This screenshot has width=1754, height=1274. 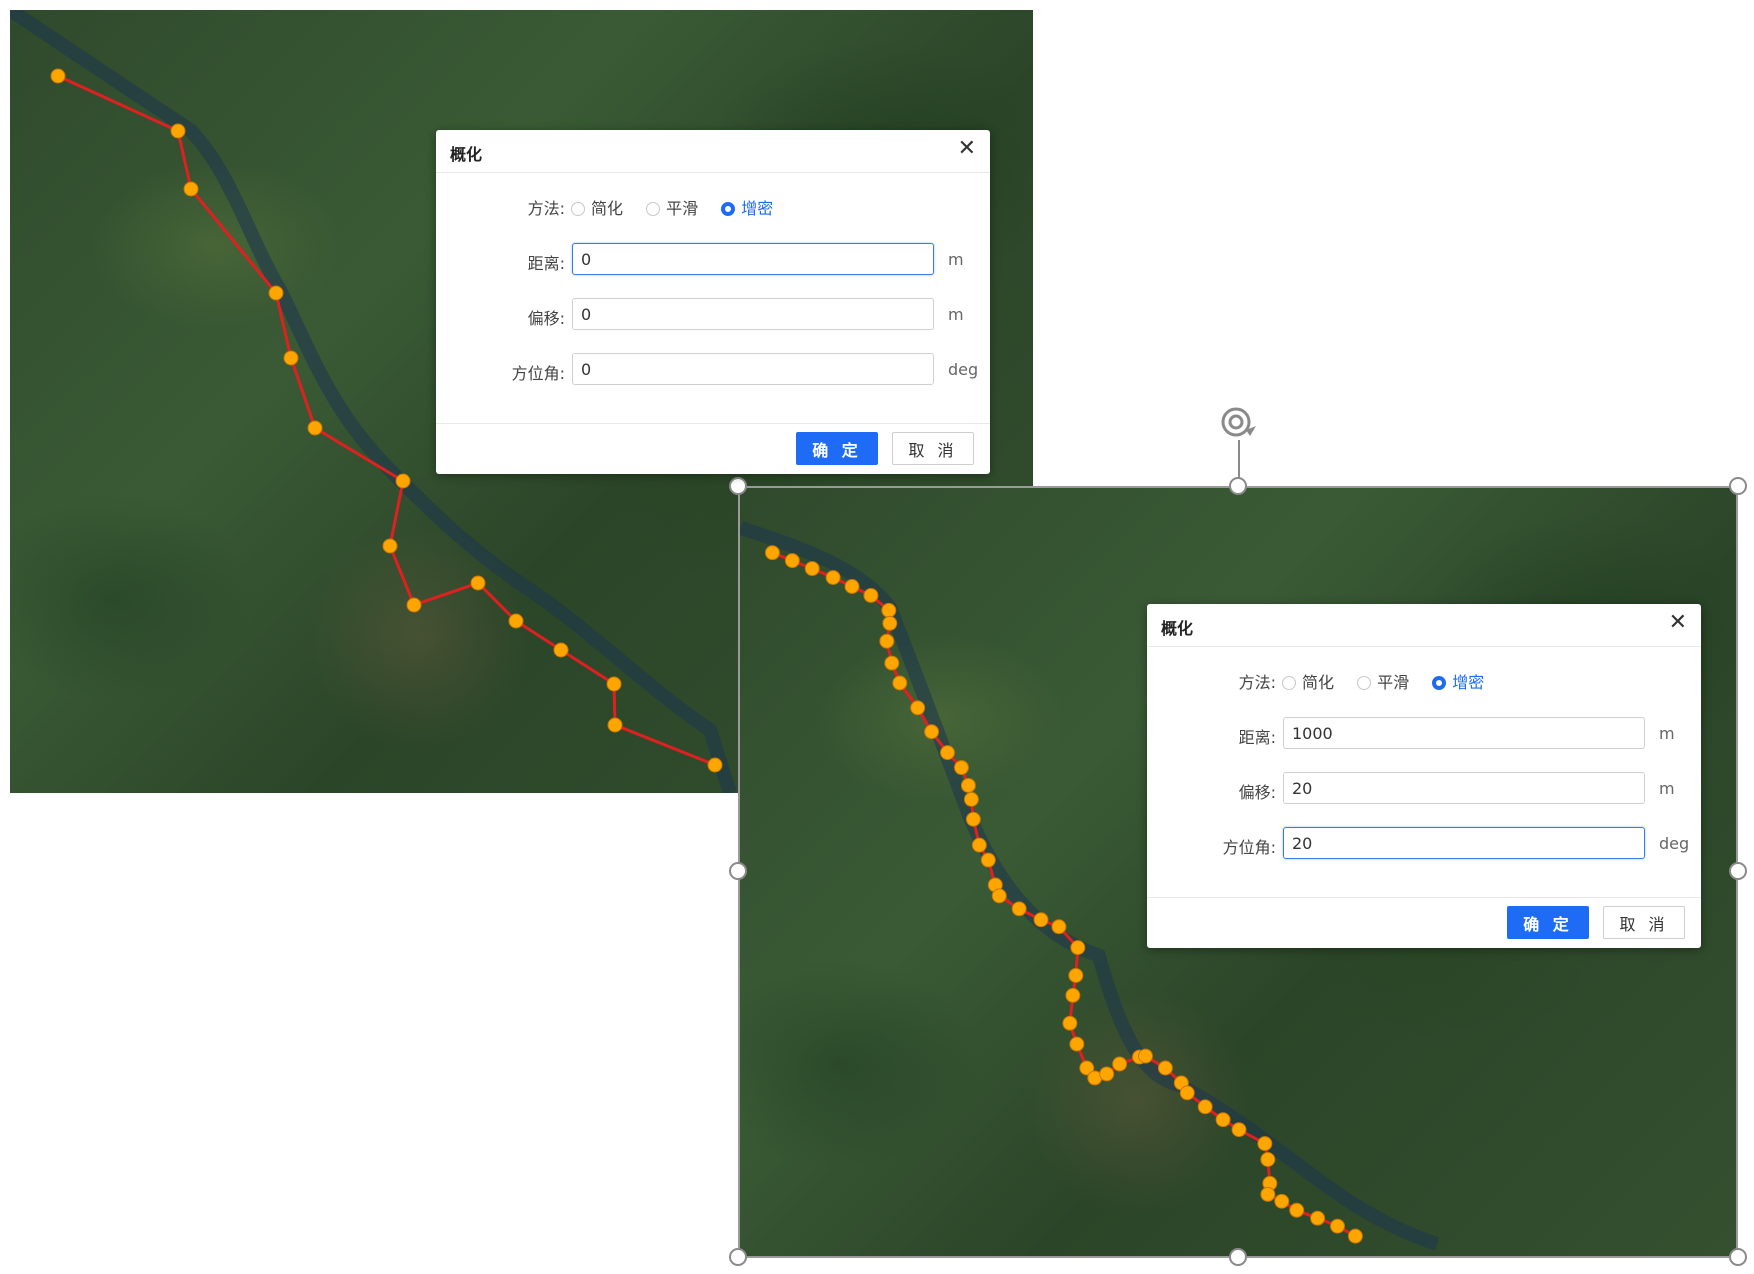 I want to click on resize-handle-middle-right, so click(x=1738, y=871).